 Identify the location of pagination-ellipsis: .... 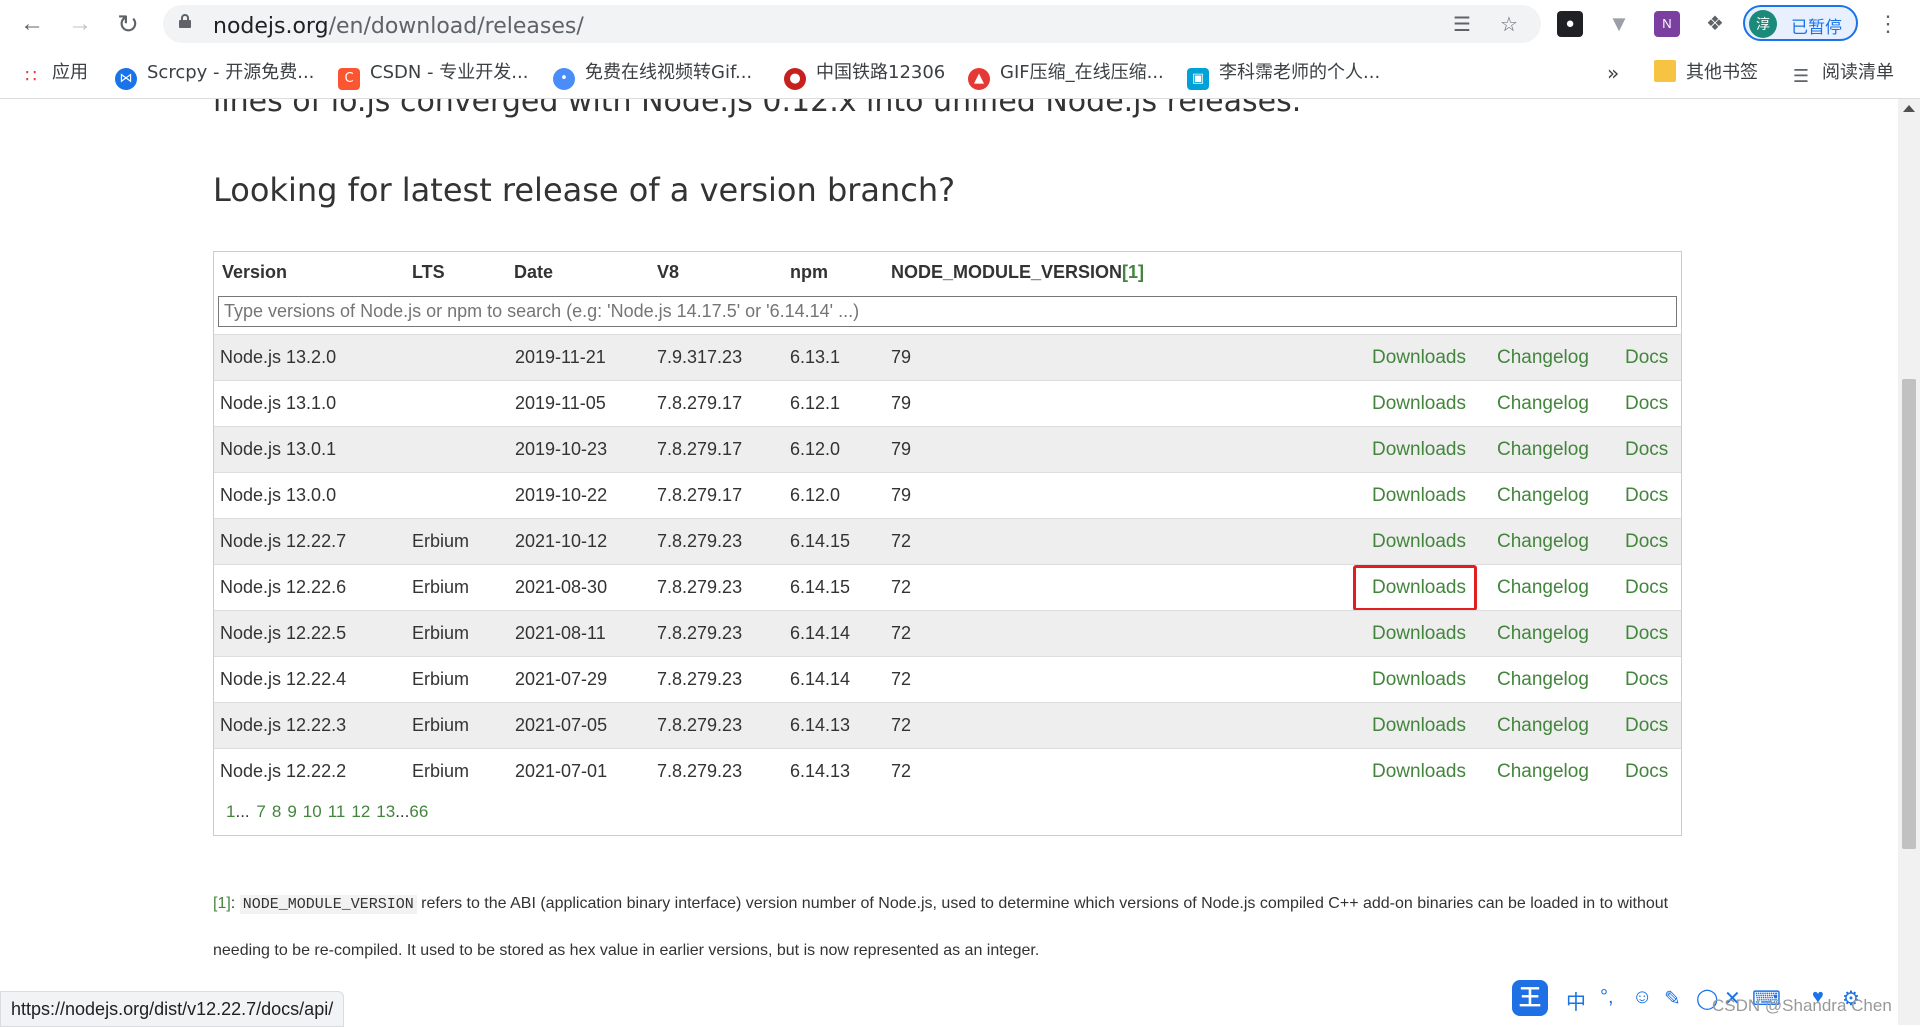
(242, 811).